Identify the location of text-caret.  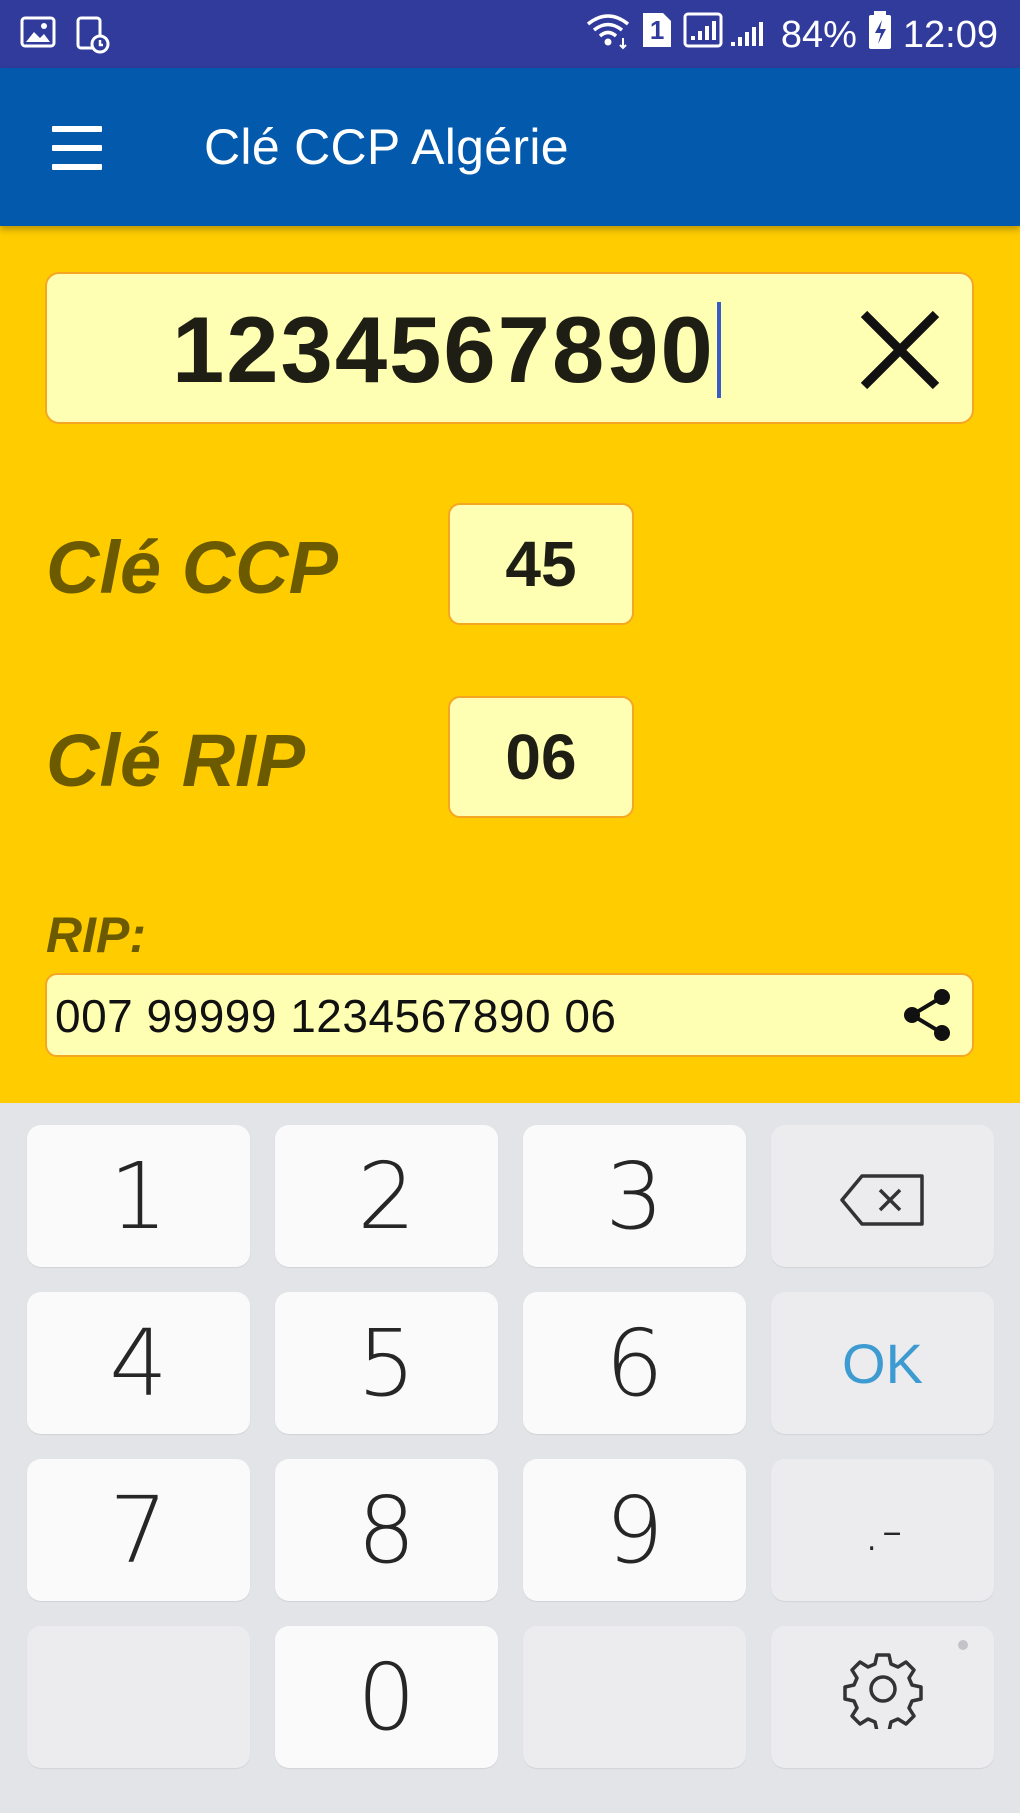
(718, 350).